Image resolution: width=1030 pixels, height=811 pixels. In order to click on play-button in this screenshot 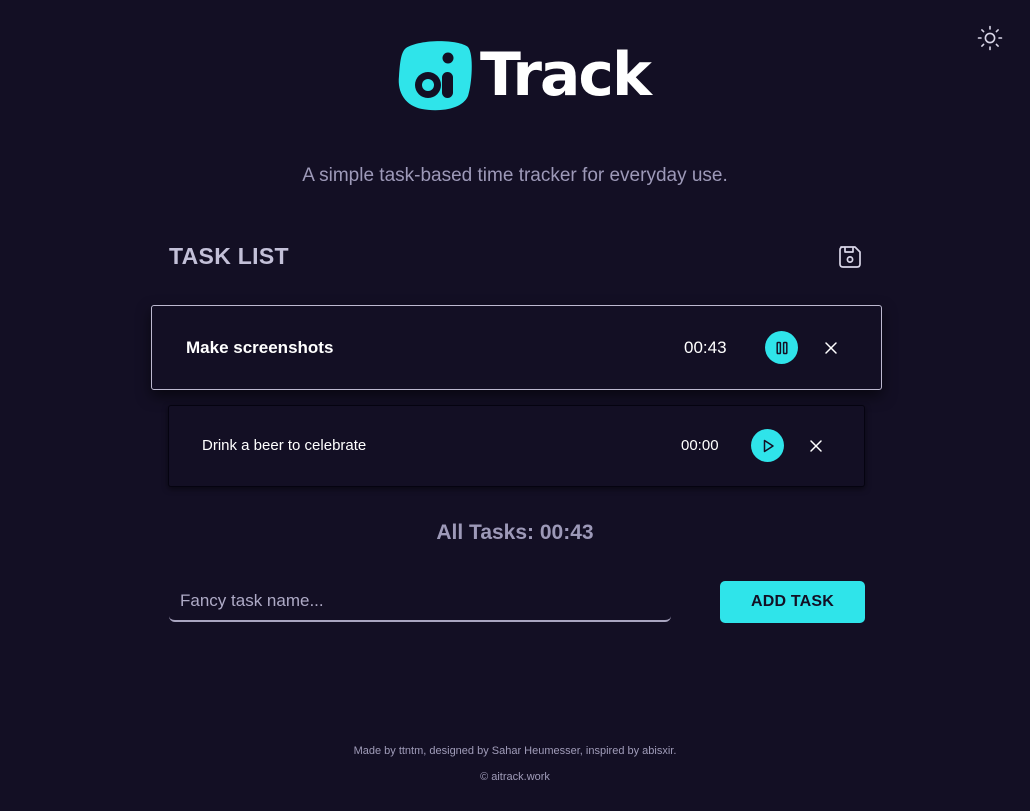, I will do `click(767, 445)`.